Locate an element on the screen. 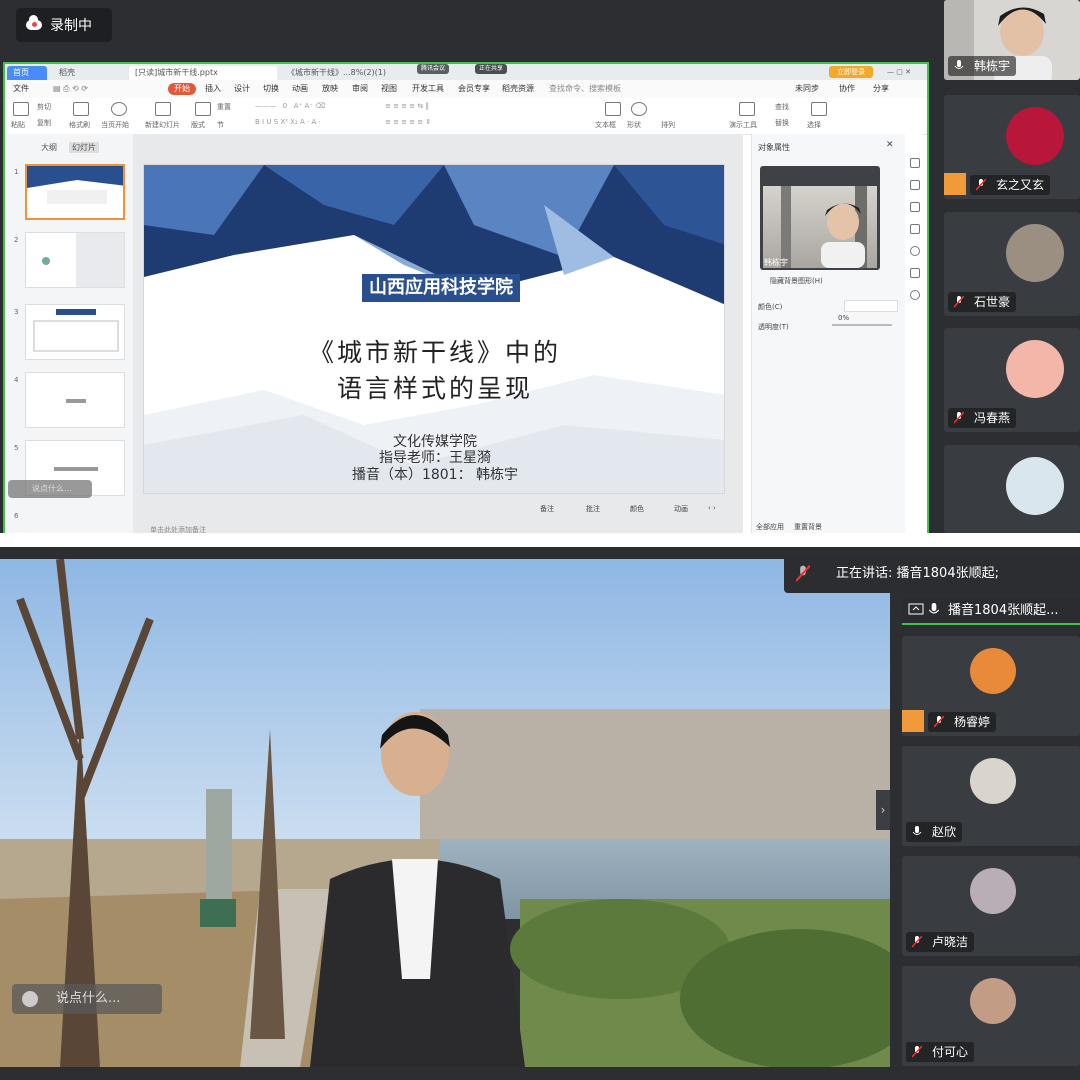  slide-thumbnail-pane: 大纲 幻灯片 1 2 3 4 5 6 is located at coordinates (69, 333).